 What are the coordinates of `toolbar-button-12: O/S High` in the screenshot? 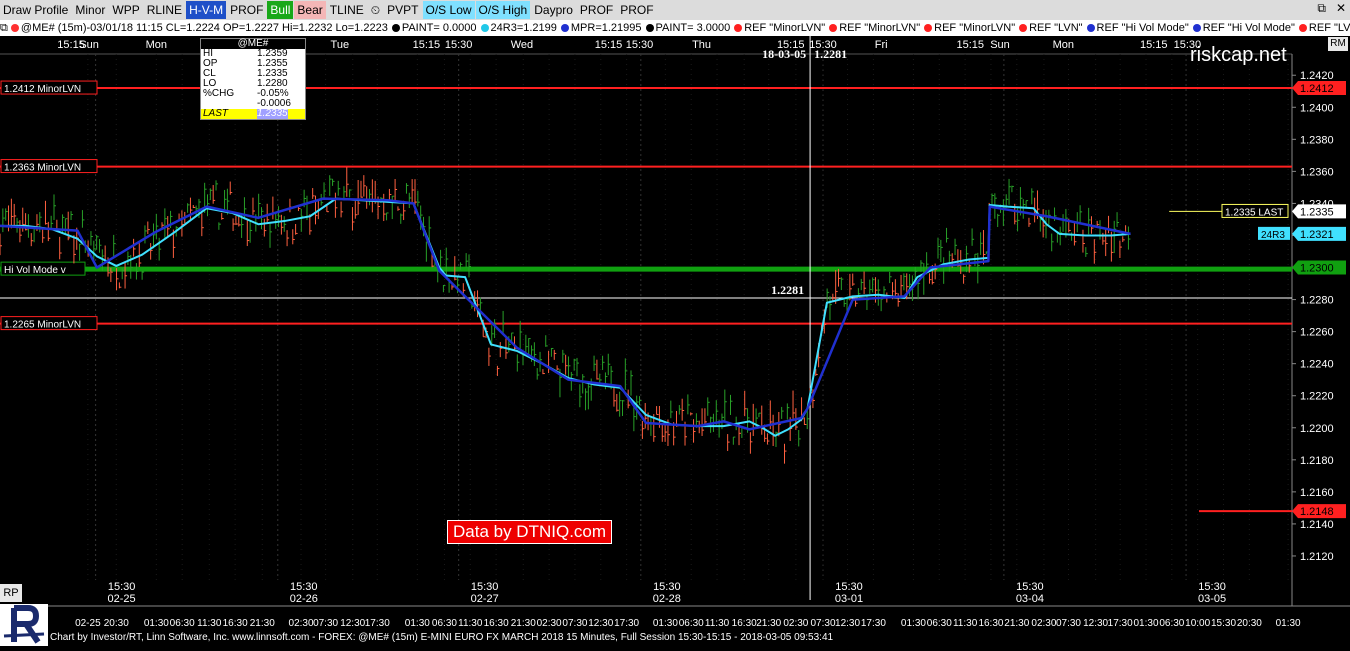 It's located at (503, 10).